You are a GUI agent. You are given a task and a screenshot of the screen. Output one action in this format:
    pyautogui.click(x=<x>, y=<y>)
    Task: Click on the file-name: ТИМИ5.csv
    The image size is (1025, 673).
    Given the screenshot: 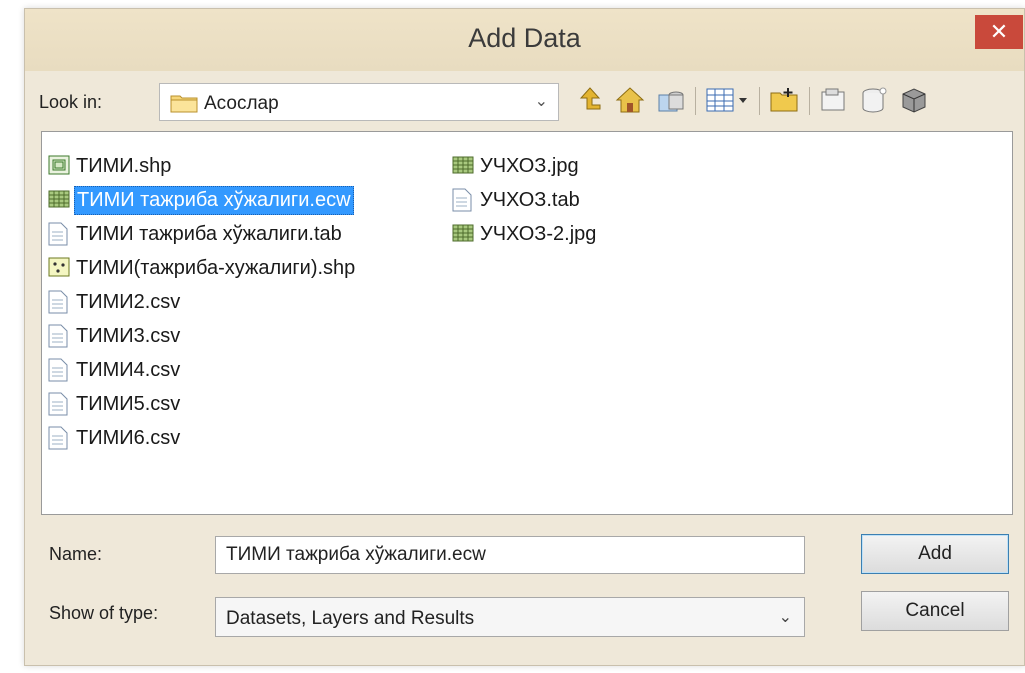 What is the action you would take?
    pyautogui.click(x=128, y=403)
    